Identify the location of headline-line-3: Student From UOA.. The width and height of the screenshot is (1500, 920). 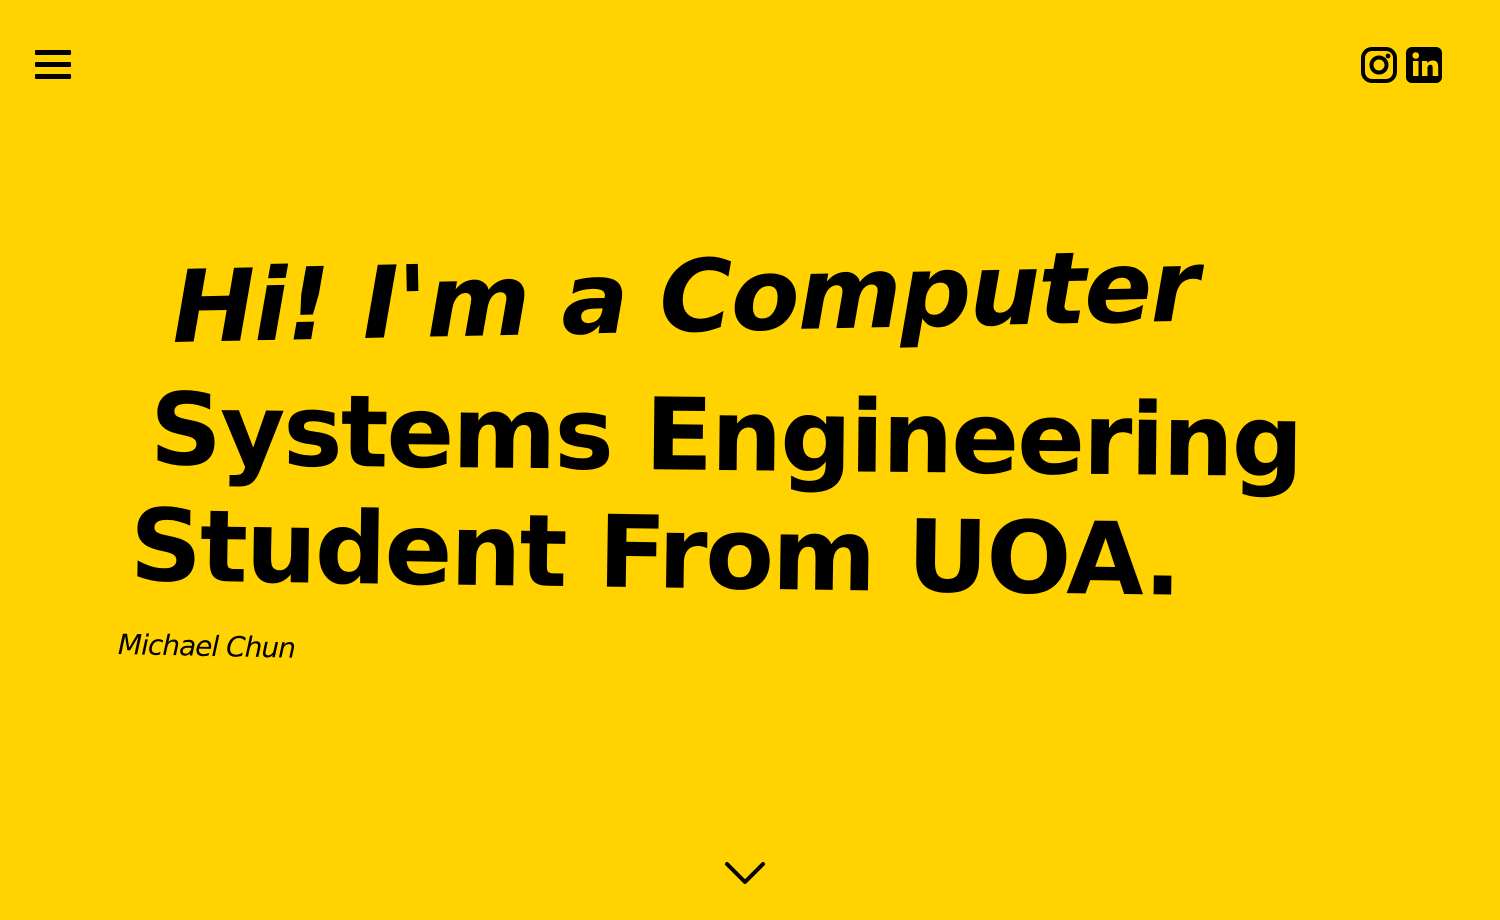
(655, 553).